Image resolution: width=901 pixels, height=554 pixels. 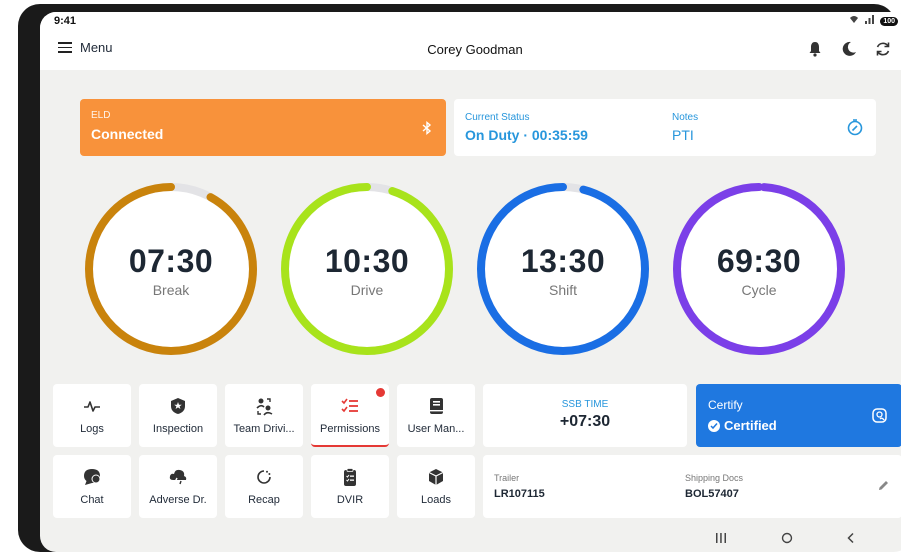 I want to click on tile-inspection: Inspection, so click(x=178, y=415).